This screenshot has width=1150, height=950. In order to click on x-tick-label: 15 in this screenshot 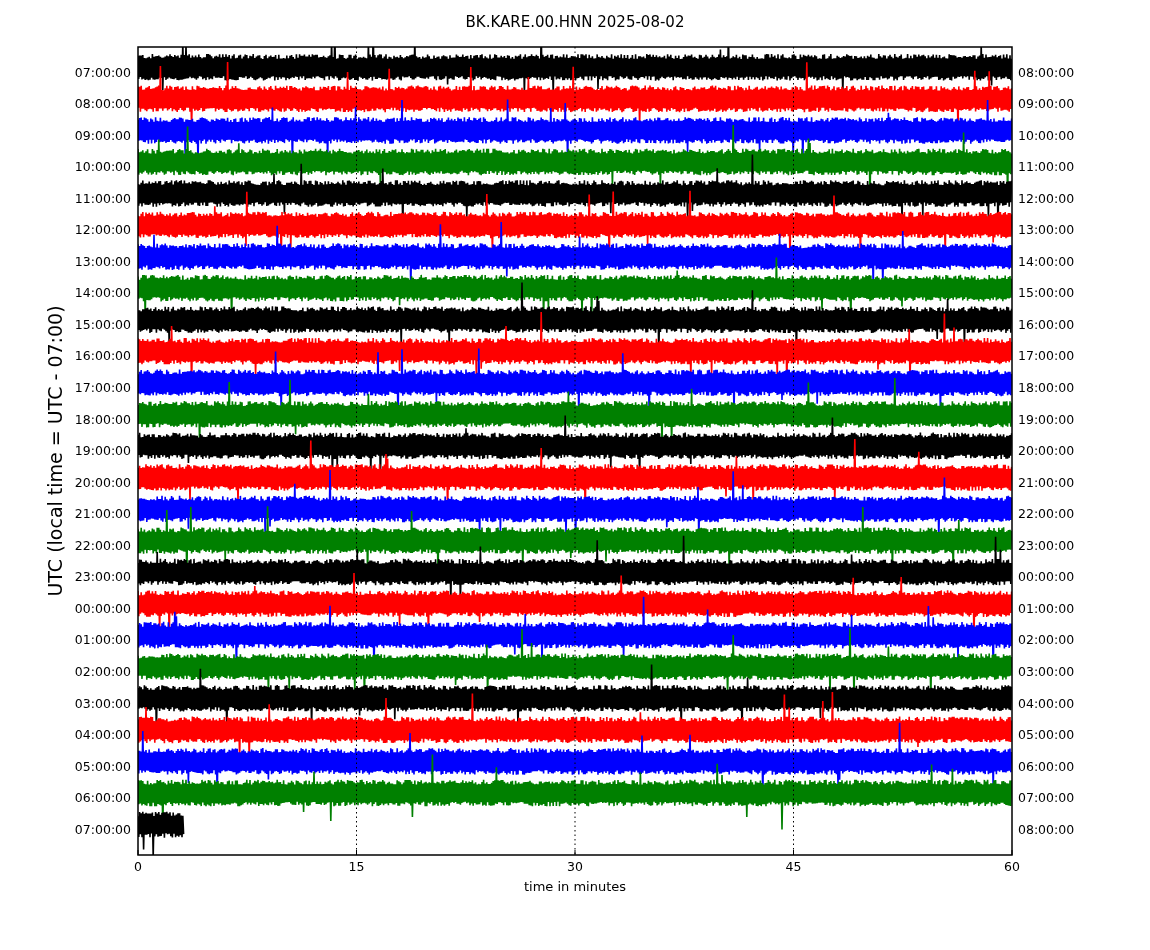, I will do `click(356, 866)`.